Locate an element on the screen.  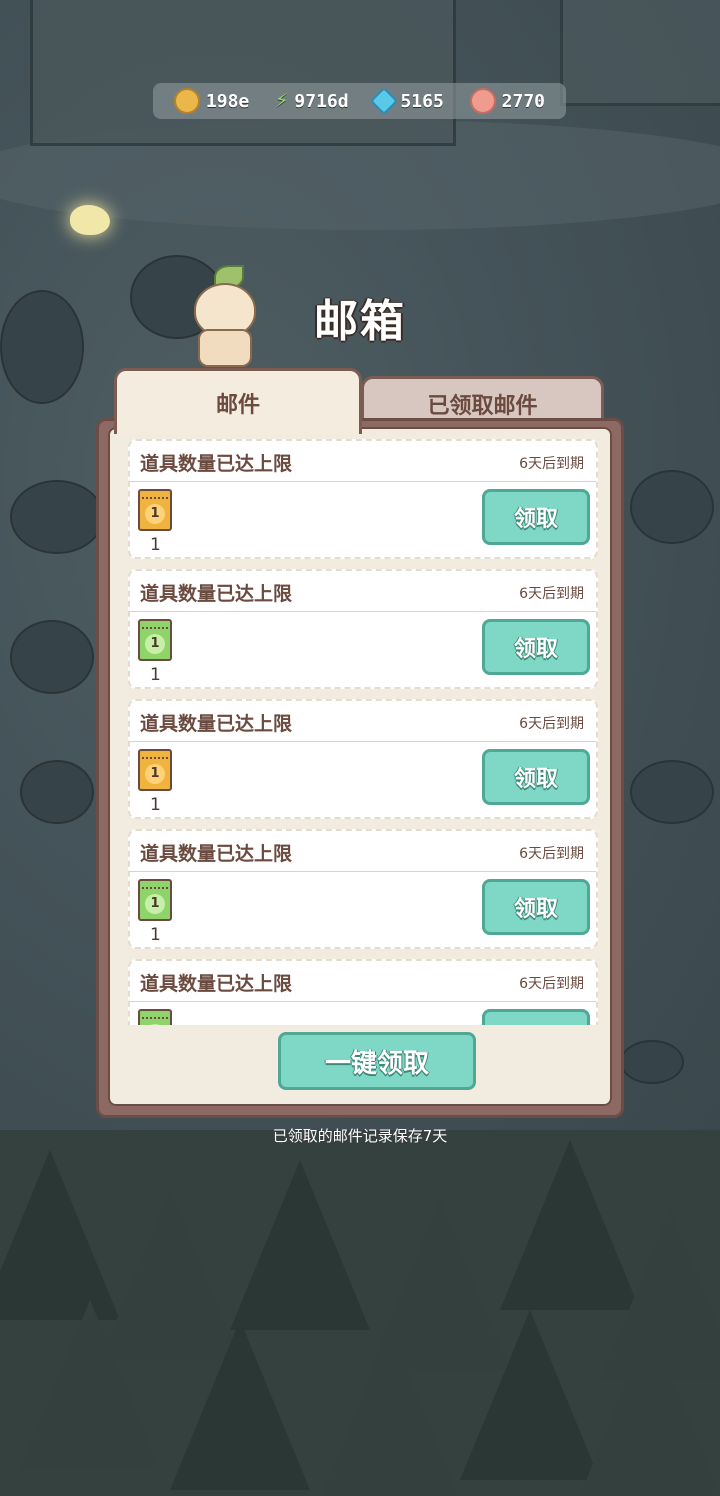
energy-bolt-icon: ⚡ is located at coordinates (282, 100).